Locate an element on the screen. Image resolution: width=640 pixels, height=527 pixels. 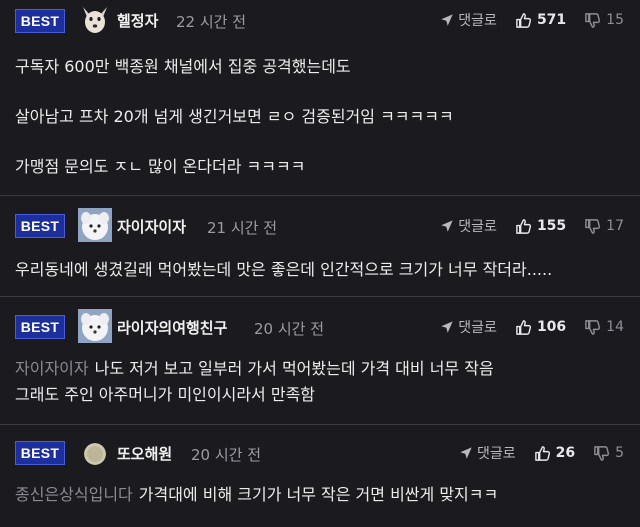
comment-author: 또오해원 is located at coordinates (144, 453).